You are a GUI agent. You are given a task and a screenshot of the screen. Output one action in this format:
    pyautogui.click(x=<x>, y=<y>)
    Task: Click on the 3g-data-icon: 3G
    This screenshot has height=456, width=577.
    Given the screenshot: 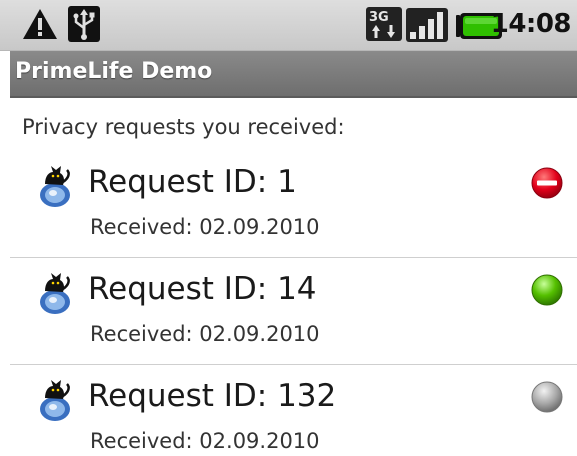 What is the action you would take?
    pyautogui.click(x=384, y=24)
    